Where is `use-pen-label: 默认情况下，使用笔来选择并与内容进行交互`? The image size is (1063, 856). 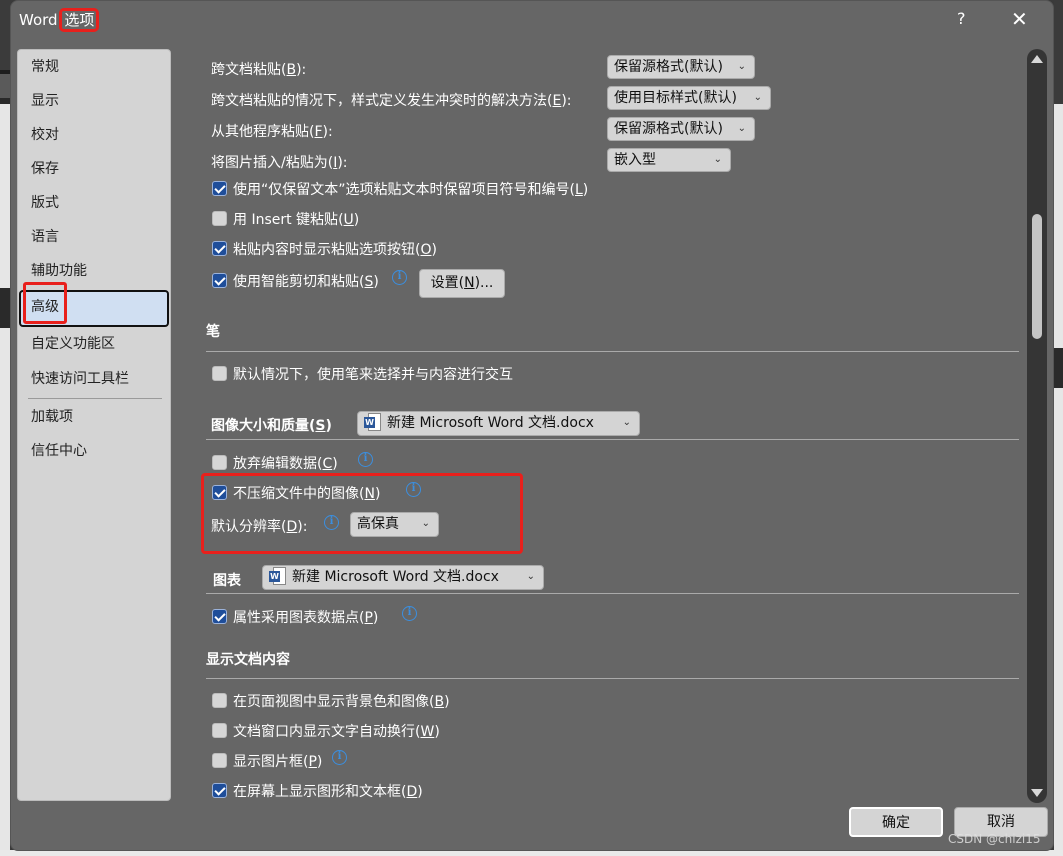
use-pen-label: 默认情况下，使用笔来选择并与内容进行交互 is located at coordinates (373, 375).